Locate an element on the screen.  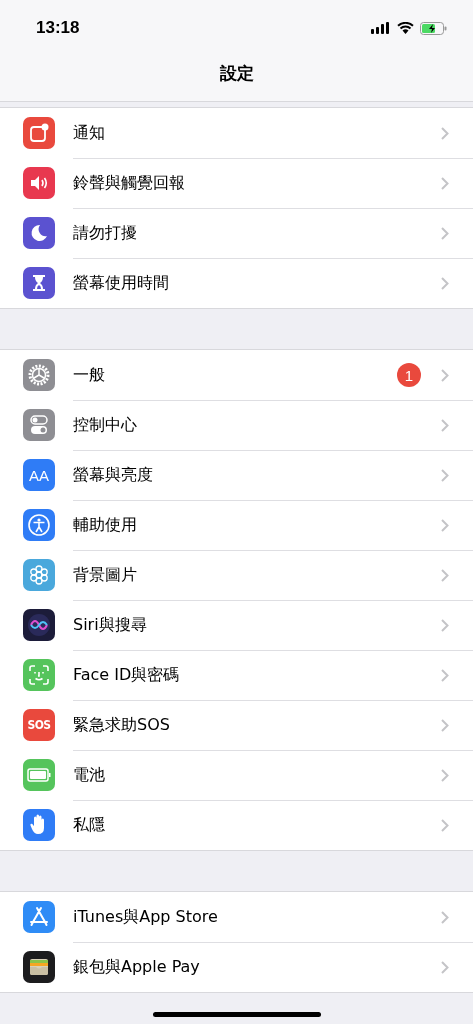
row-label: 控制中心 is located at coordinates (105, 425).